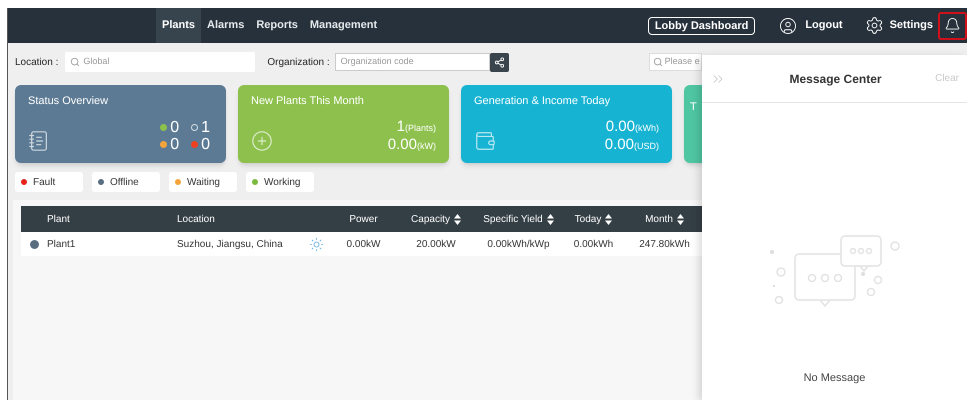 This screenshot has width=967, height=400. Describe the element at coordinates (44, 183) in the screenshot. I see `legend-label: Fault` at that location.